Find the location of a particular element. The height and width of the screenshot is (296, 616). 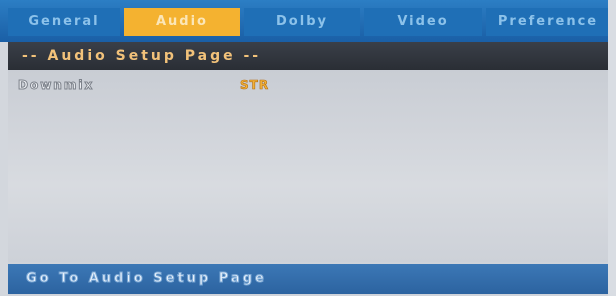

setting-label-downmix: Downmix is located at coordinates (56, 85).